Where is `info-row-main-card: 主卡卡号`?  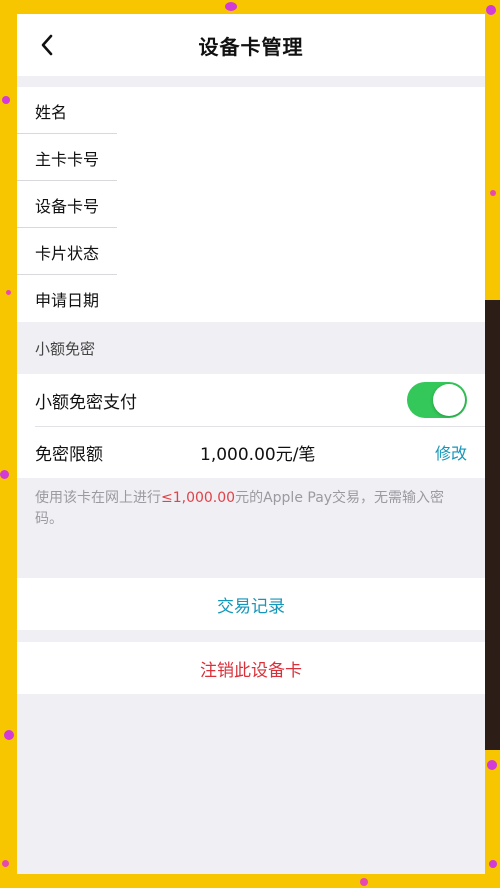 info-row-main-card: 主卡卡号 is located at coordinates (251, 157).